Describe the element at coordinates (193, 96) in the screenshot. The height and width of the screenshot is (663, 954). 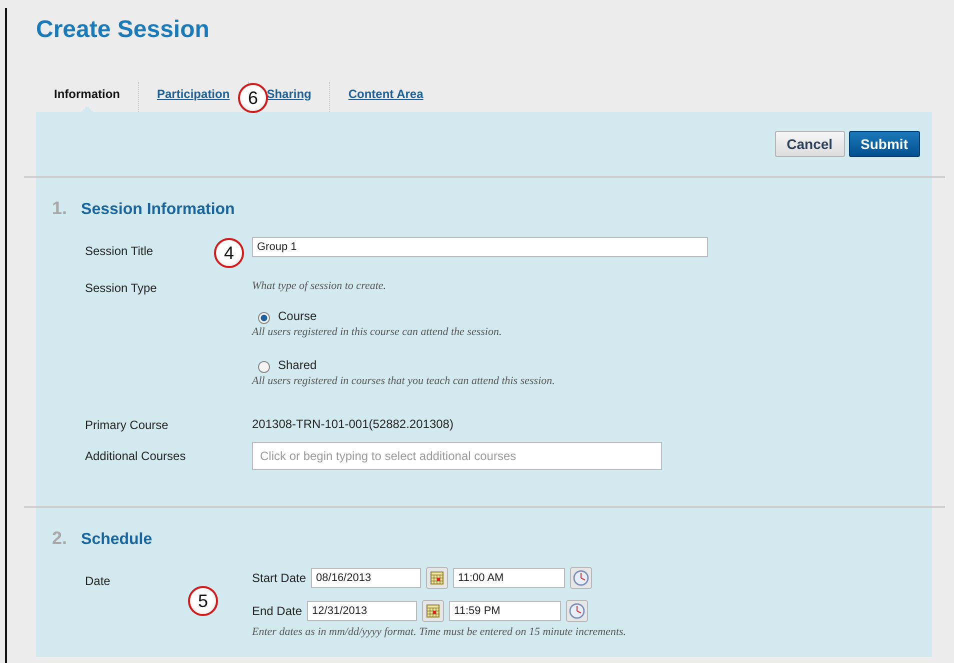
I see `tab: Participation` at that location.